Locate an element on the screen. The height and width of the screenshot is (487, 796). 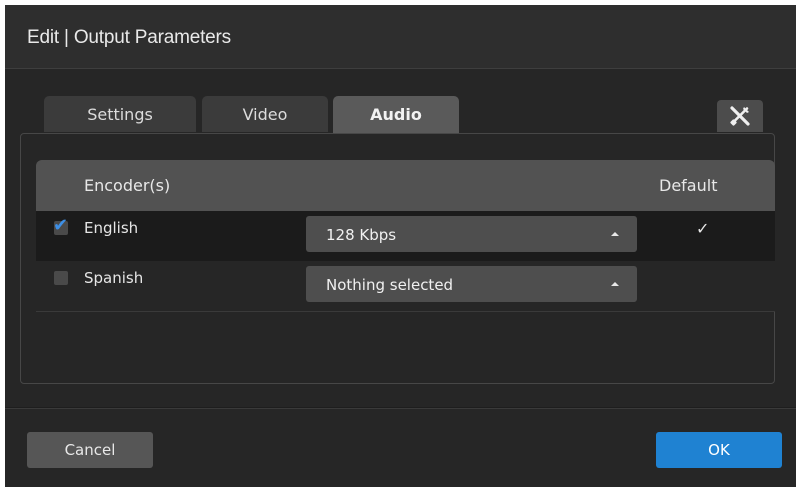
tab-video: Video is located at coordinates (265, 114).